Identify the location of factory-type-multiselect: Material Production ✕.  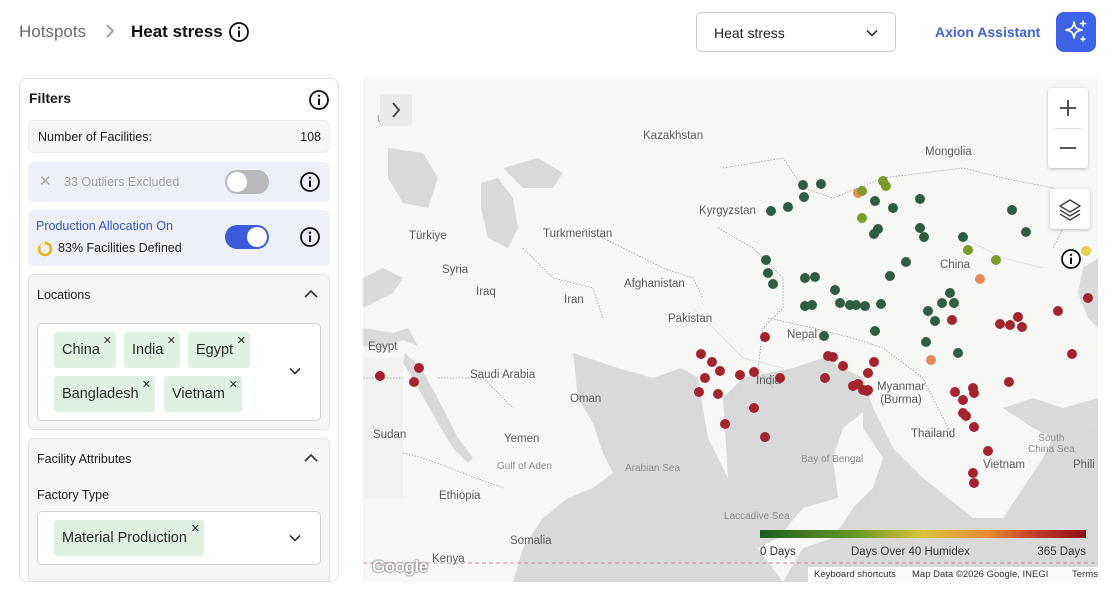
(179, 538).